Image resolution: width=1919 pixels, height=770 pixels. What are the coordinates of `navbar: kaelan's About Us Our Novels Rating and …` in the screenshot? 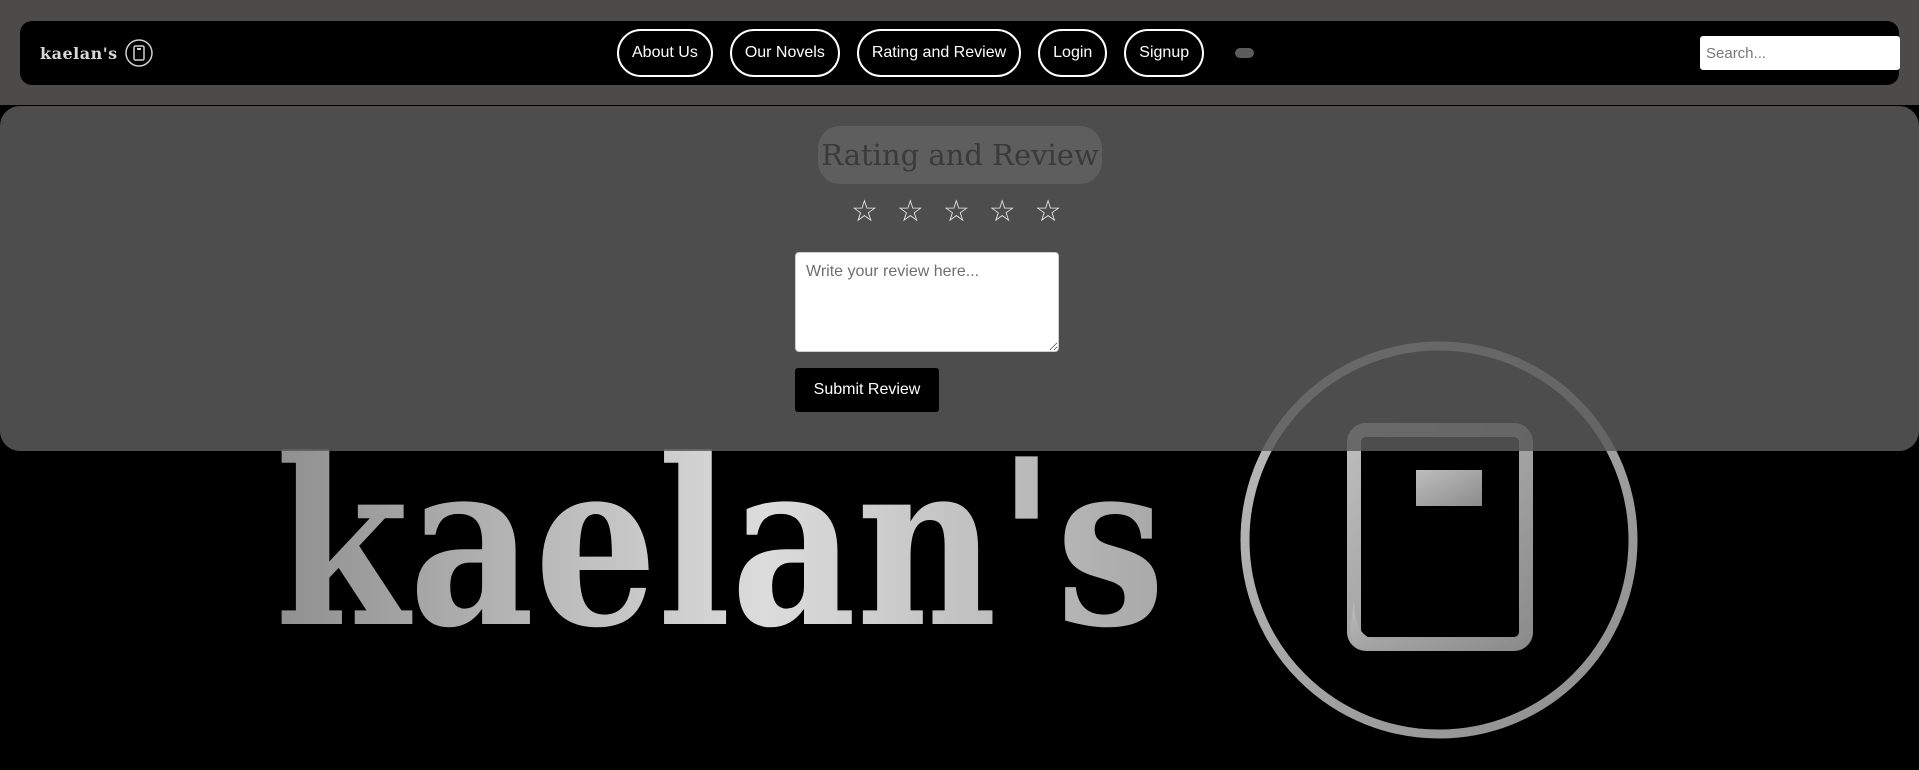 It's located at (960, 53).